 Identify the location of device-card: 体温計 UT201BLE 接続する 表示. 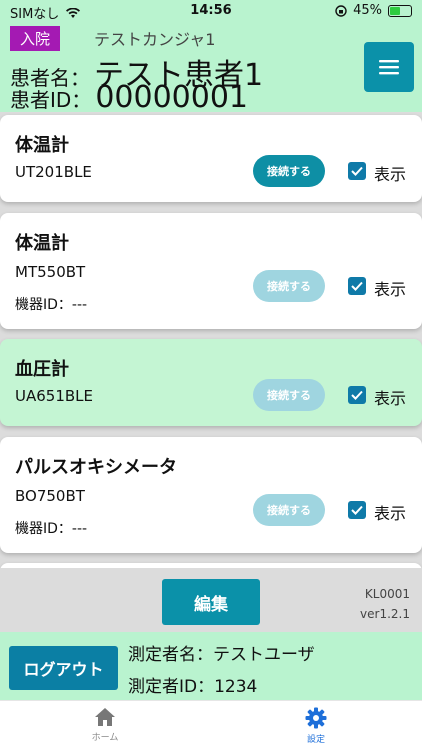
(211, 158).